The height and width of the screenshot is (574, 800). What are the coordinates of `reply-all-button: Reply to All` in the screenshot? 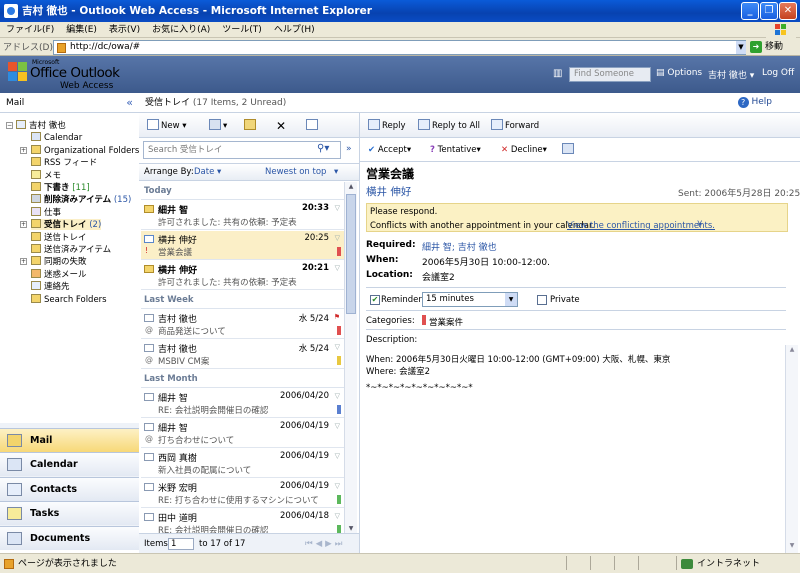 It's located at (449, 126).